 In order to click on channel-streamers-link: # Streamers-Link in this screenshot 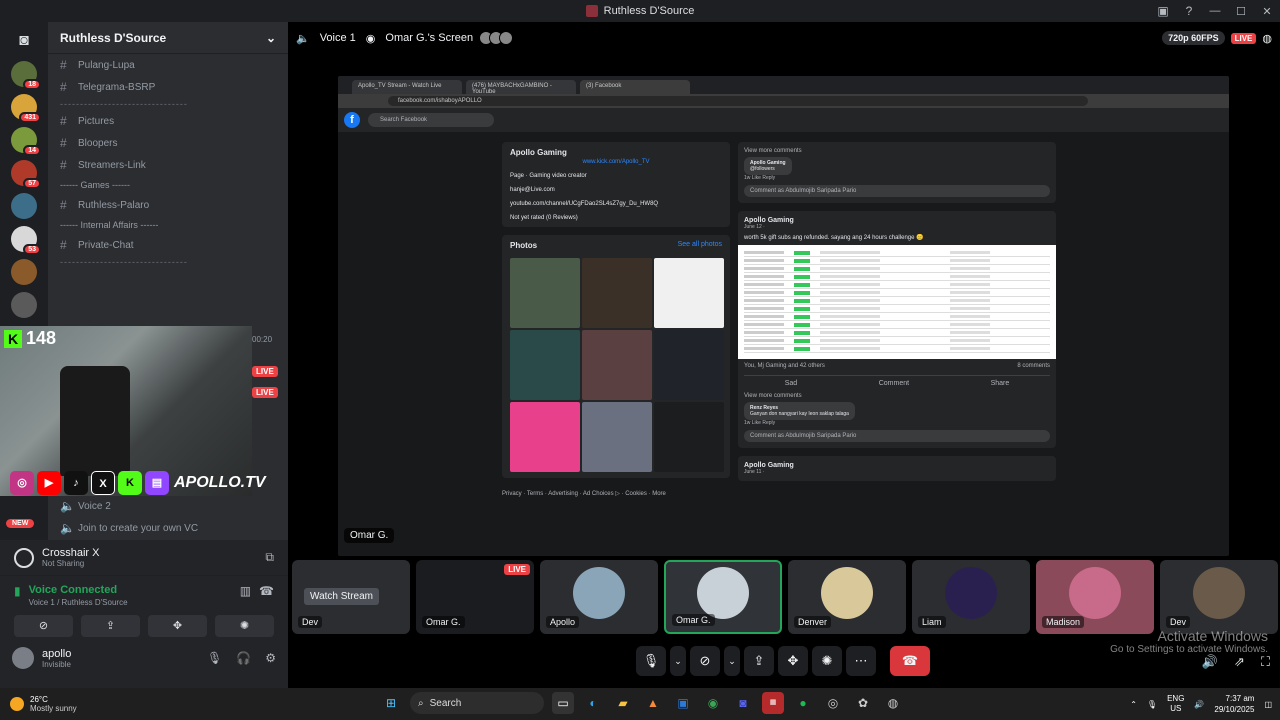, I will do `click(168, 165)`.